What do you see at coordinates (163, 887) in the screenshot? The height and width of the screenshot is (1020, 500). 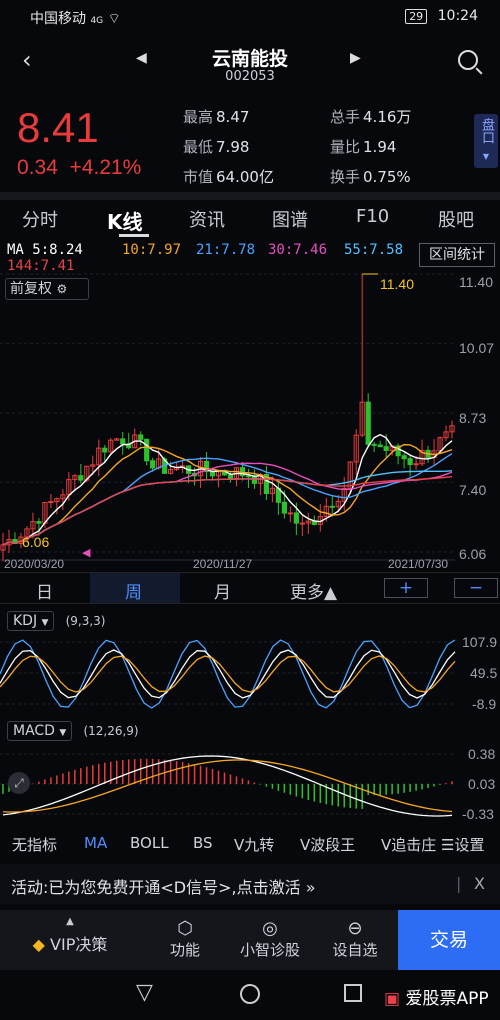 I see `promo-text: 活动:已为您免费开通<D信号>,点击激活 »` at bounding box center [163, 887].